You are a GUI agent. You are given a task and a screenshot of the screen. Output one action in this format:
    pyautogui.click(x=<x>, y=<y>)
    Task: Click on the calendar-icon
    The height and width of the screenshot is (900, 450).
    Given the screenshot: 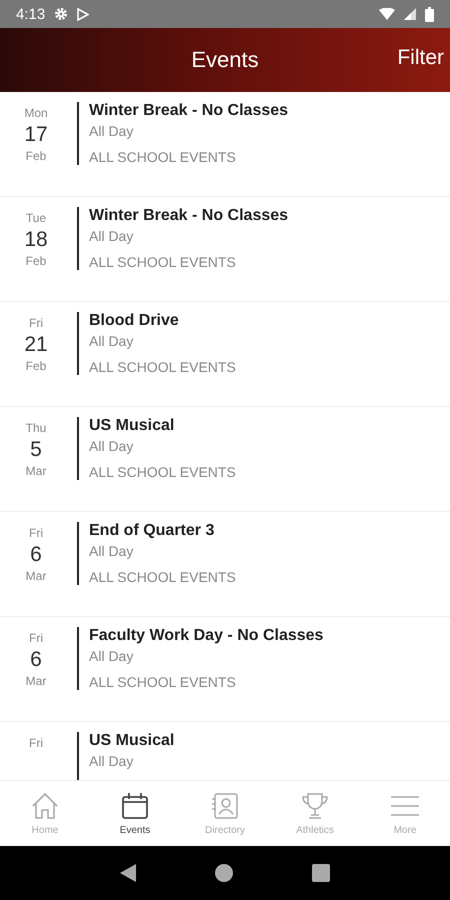 What is the action you would take?
    pyautogui.click(x=135, y=806)
    